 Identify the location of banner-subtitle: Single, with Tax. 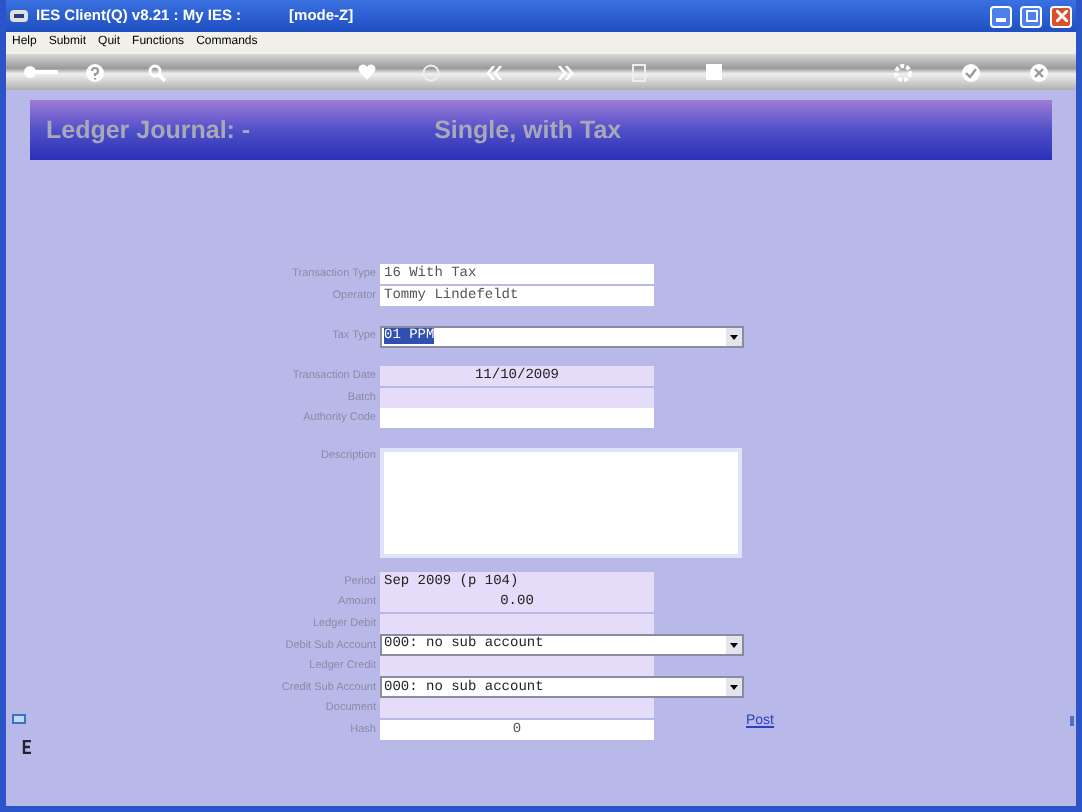
(528, 130).